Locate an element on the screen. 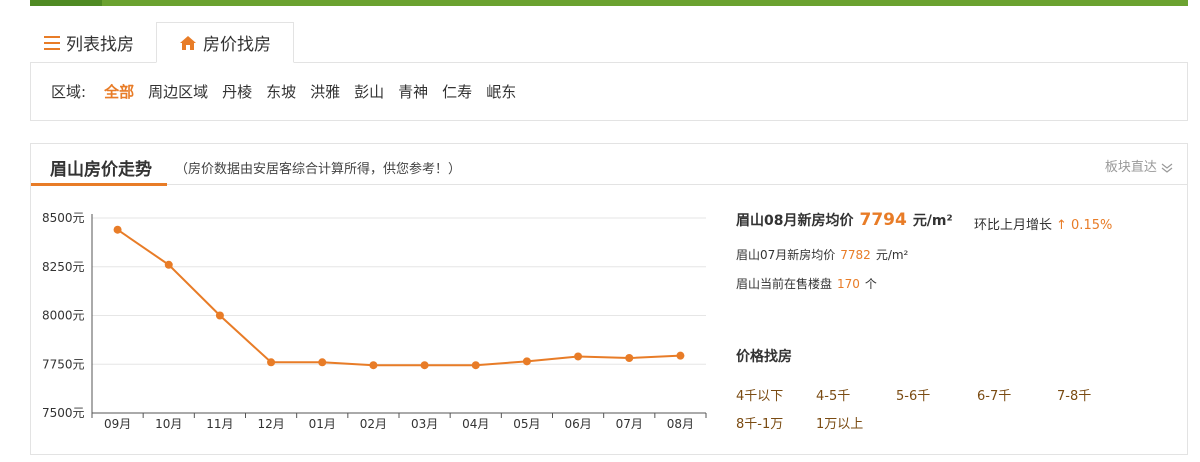  price-range-option: 7-8千 is located at coordinates (1074, 394).